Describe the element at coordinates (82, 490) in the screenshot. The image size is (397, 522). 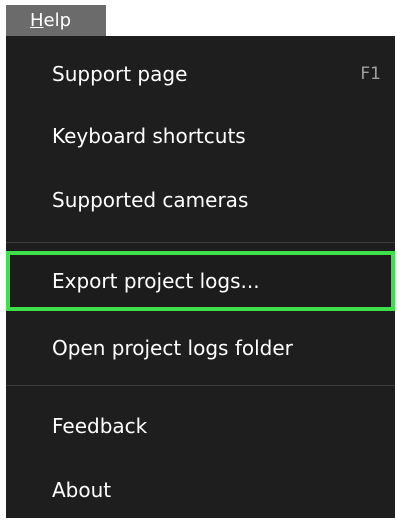
I see `menu-item-label: About` at that location.